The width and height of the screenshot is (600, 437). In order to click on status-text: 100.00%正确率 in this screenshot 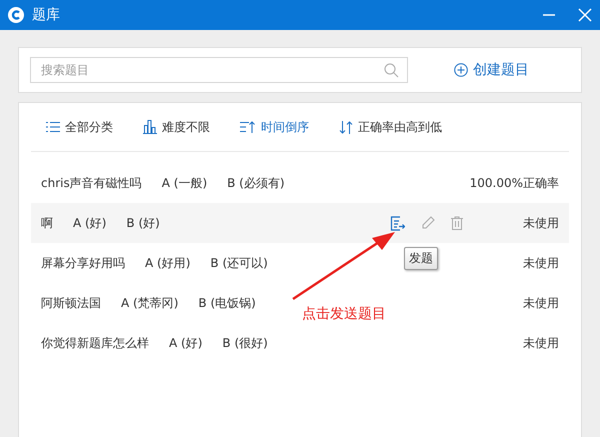, I will do `click(514, 183)`.